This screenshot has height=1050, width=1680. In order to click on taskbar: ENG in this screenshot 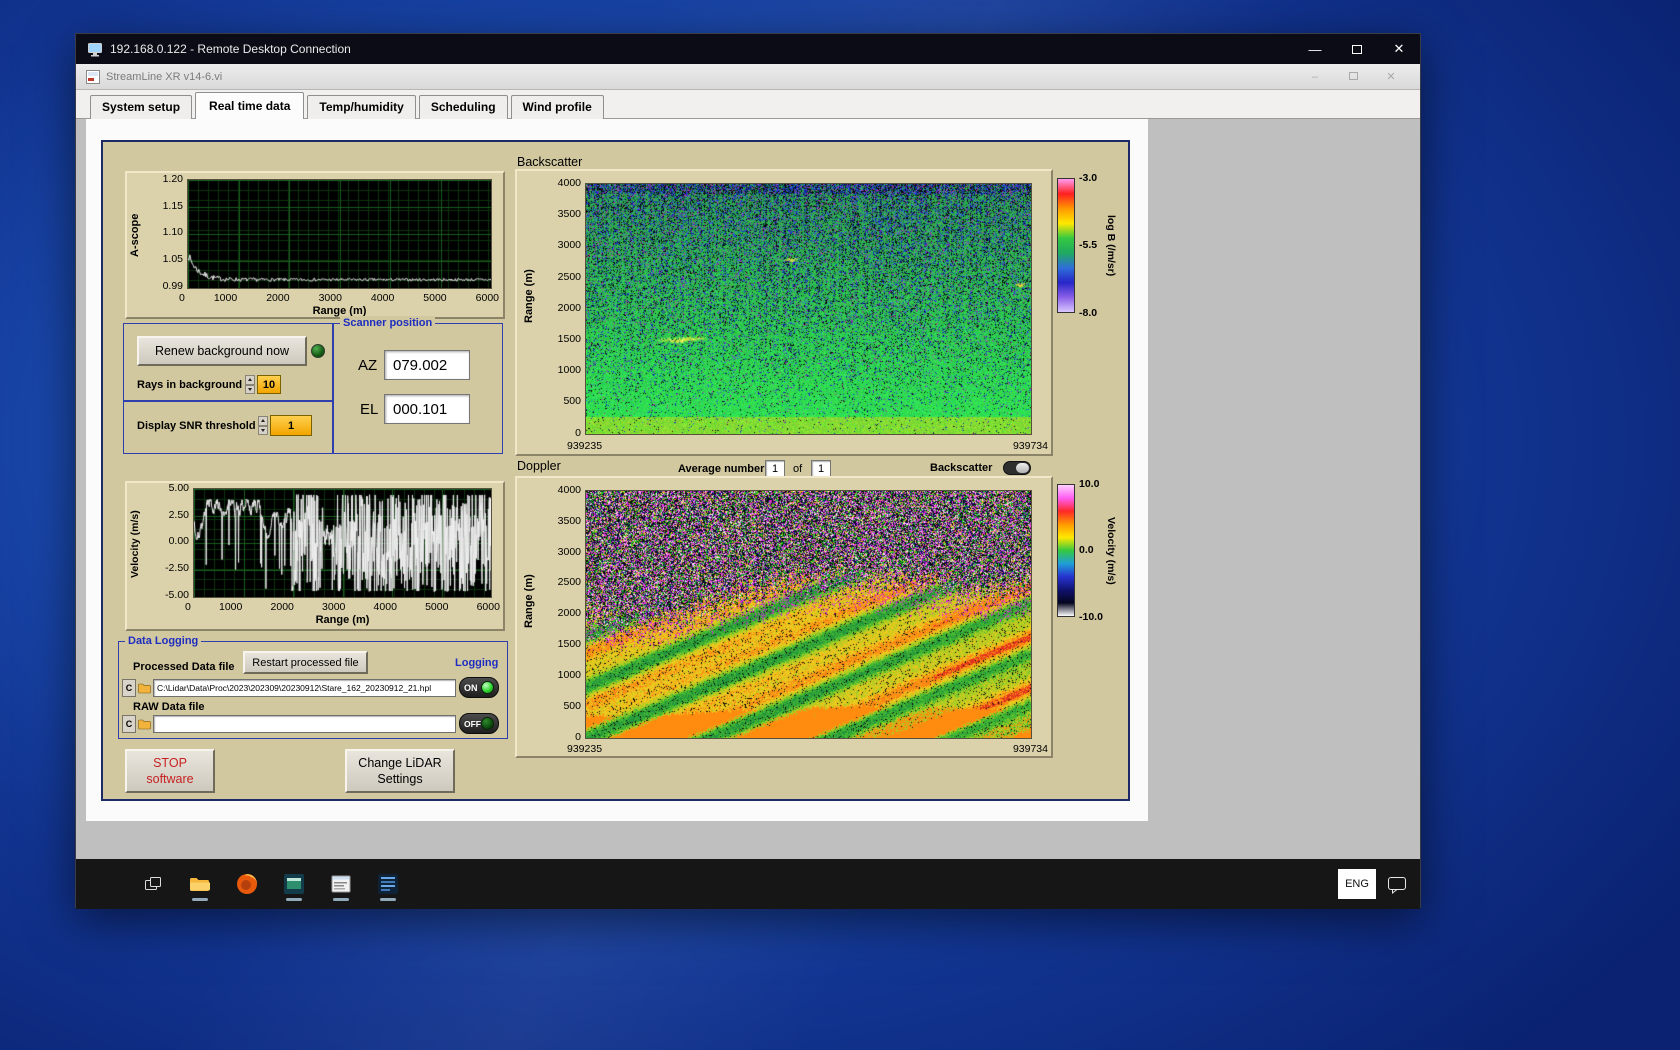, I will do `click(748, 884)`.